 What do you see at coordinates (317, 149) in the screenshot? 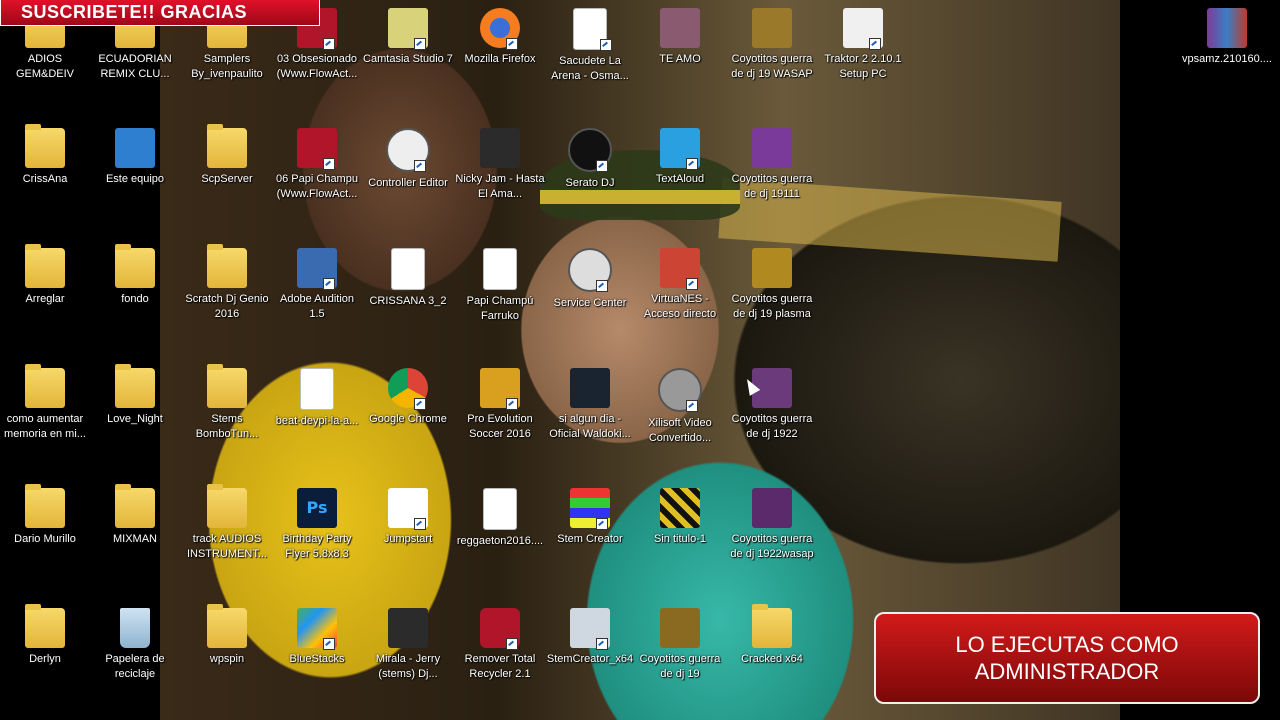
I see `media-icon` at bounding box center [317, 149].